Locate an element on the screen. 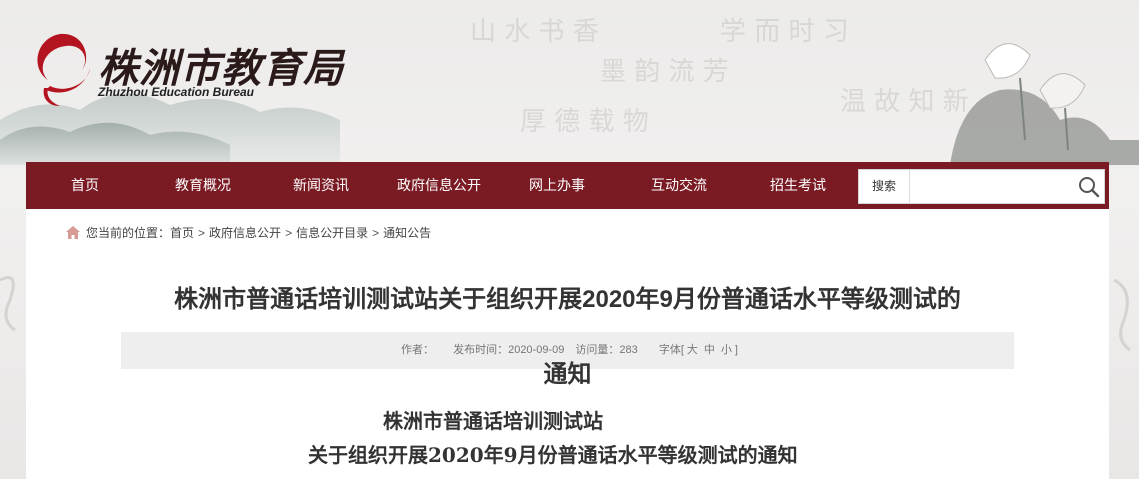  home-icon is located at coordinates (73, 232).